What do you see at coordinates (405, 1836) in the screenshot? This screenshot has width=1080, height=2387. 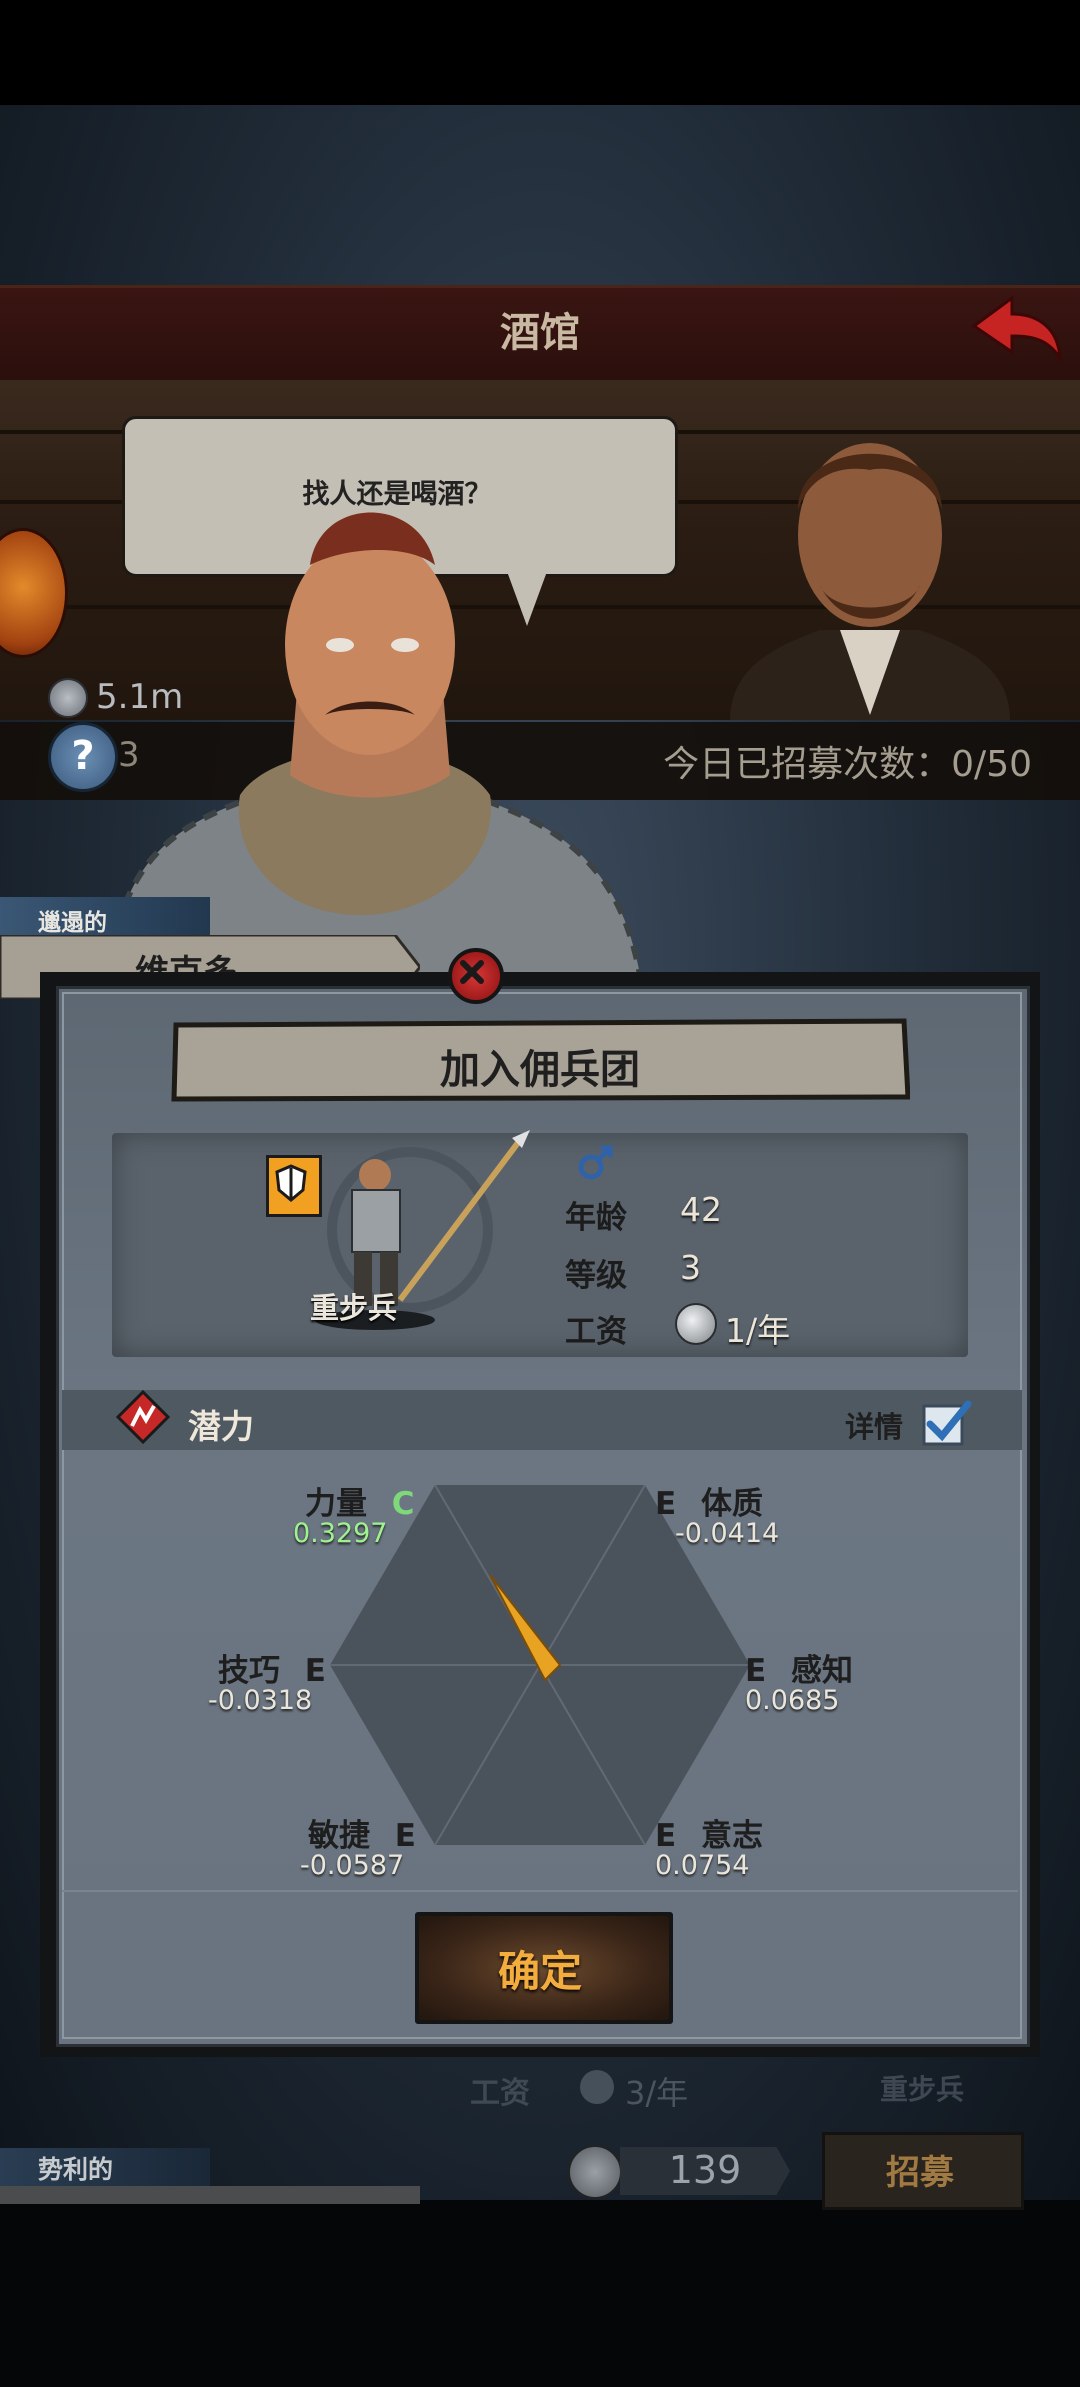 I see `agility-grade: E` at bounding box center [405, 1836].